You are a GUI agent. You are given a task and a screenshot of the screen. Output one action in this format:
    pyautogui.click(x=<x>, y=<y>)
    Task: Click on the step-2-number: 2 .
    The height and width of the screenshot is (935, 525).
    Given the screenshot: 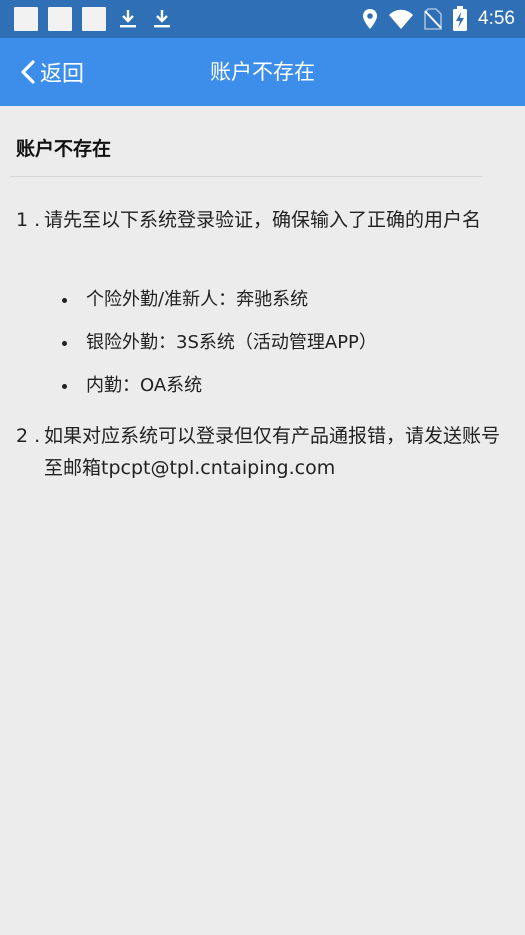 What is the action you would take?
    pyautogui.click(x=28, y=436)
    